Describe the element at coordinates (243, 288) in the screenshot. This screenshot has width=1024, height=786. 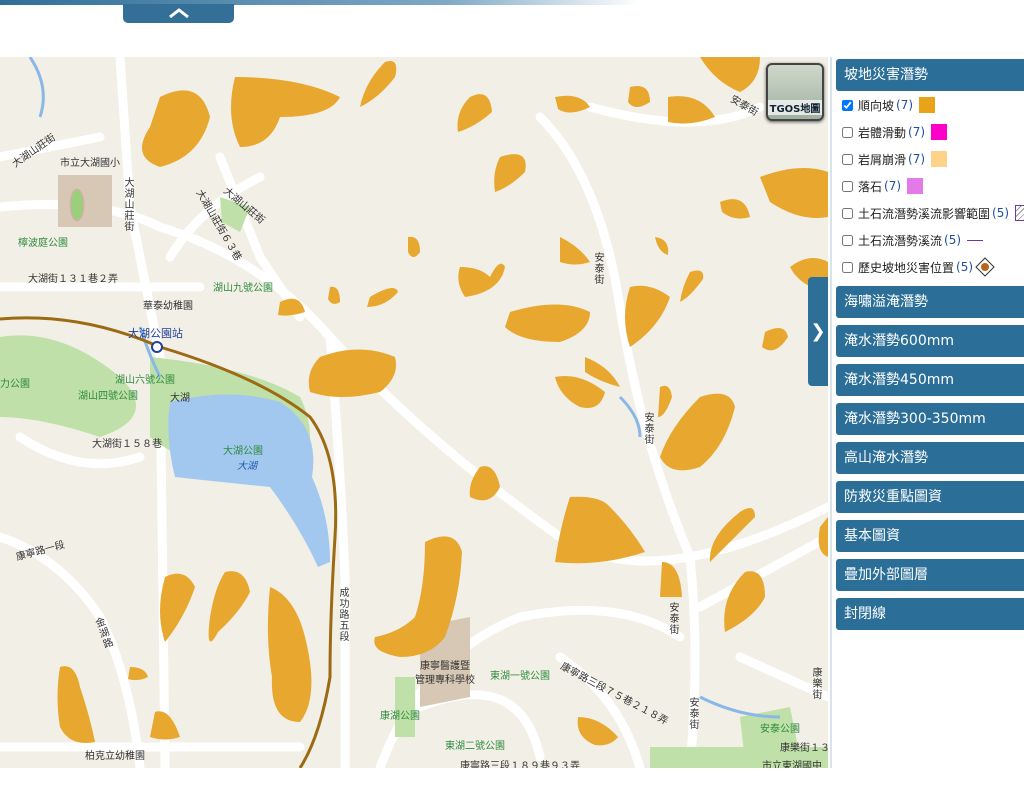
I see `map-label: 湖山九號公園` at that location.